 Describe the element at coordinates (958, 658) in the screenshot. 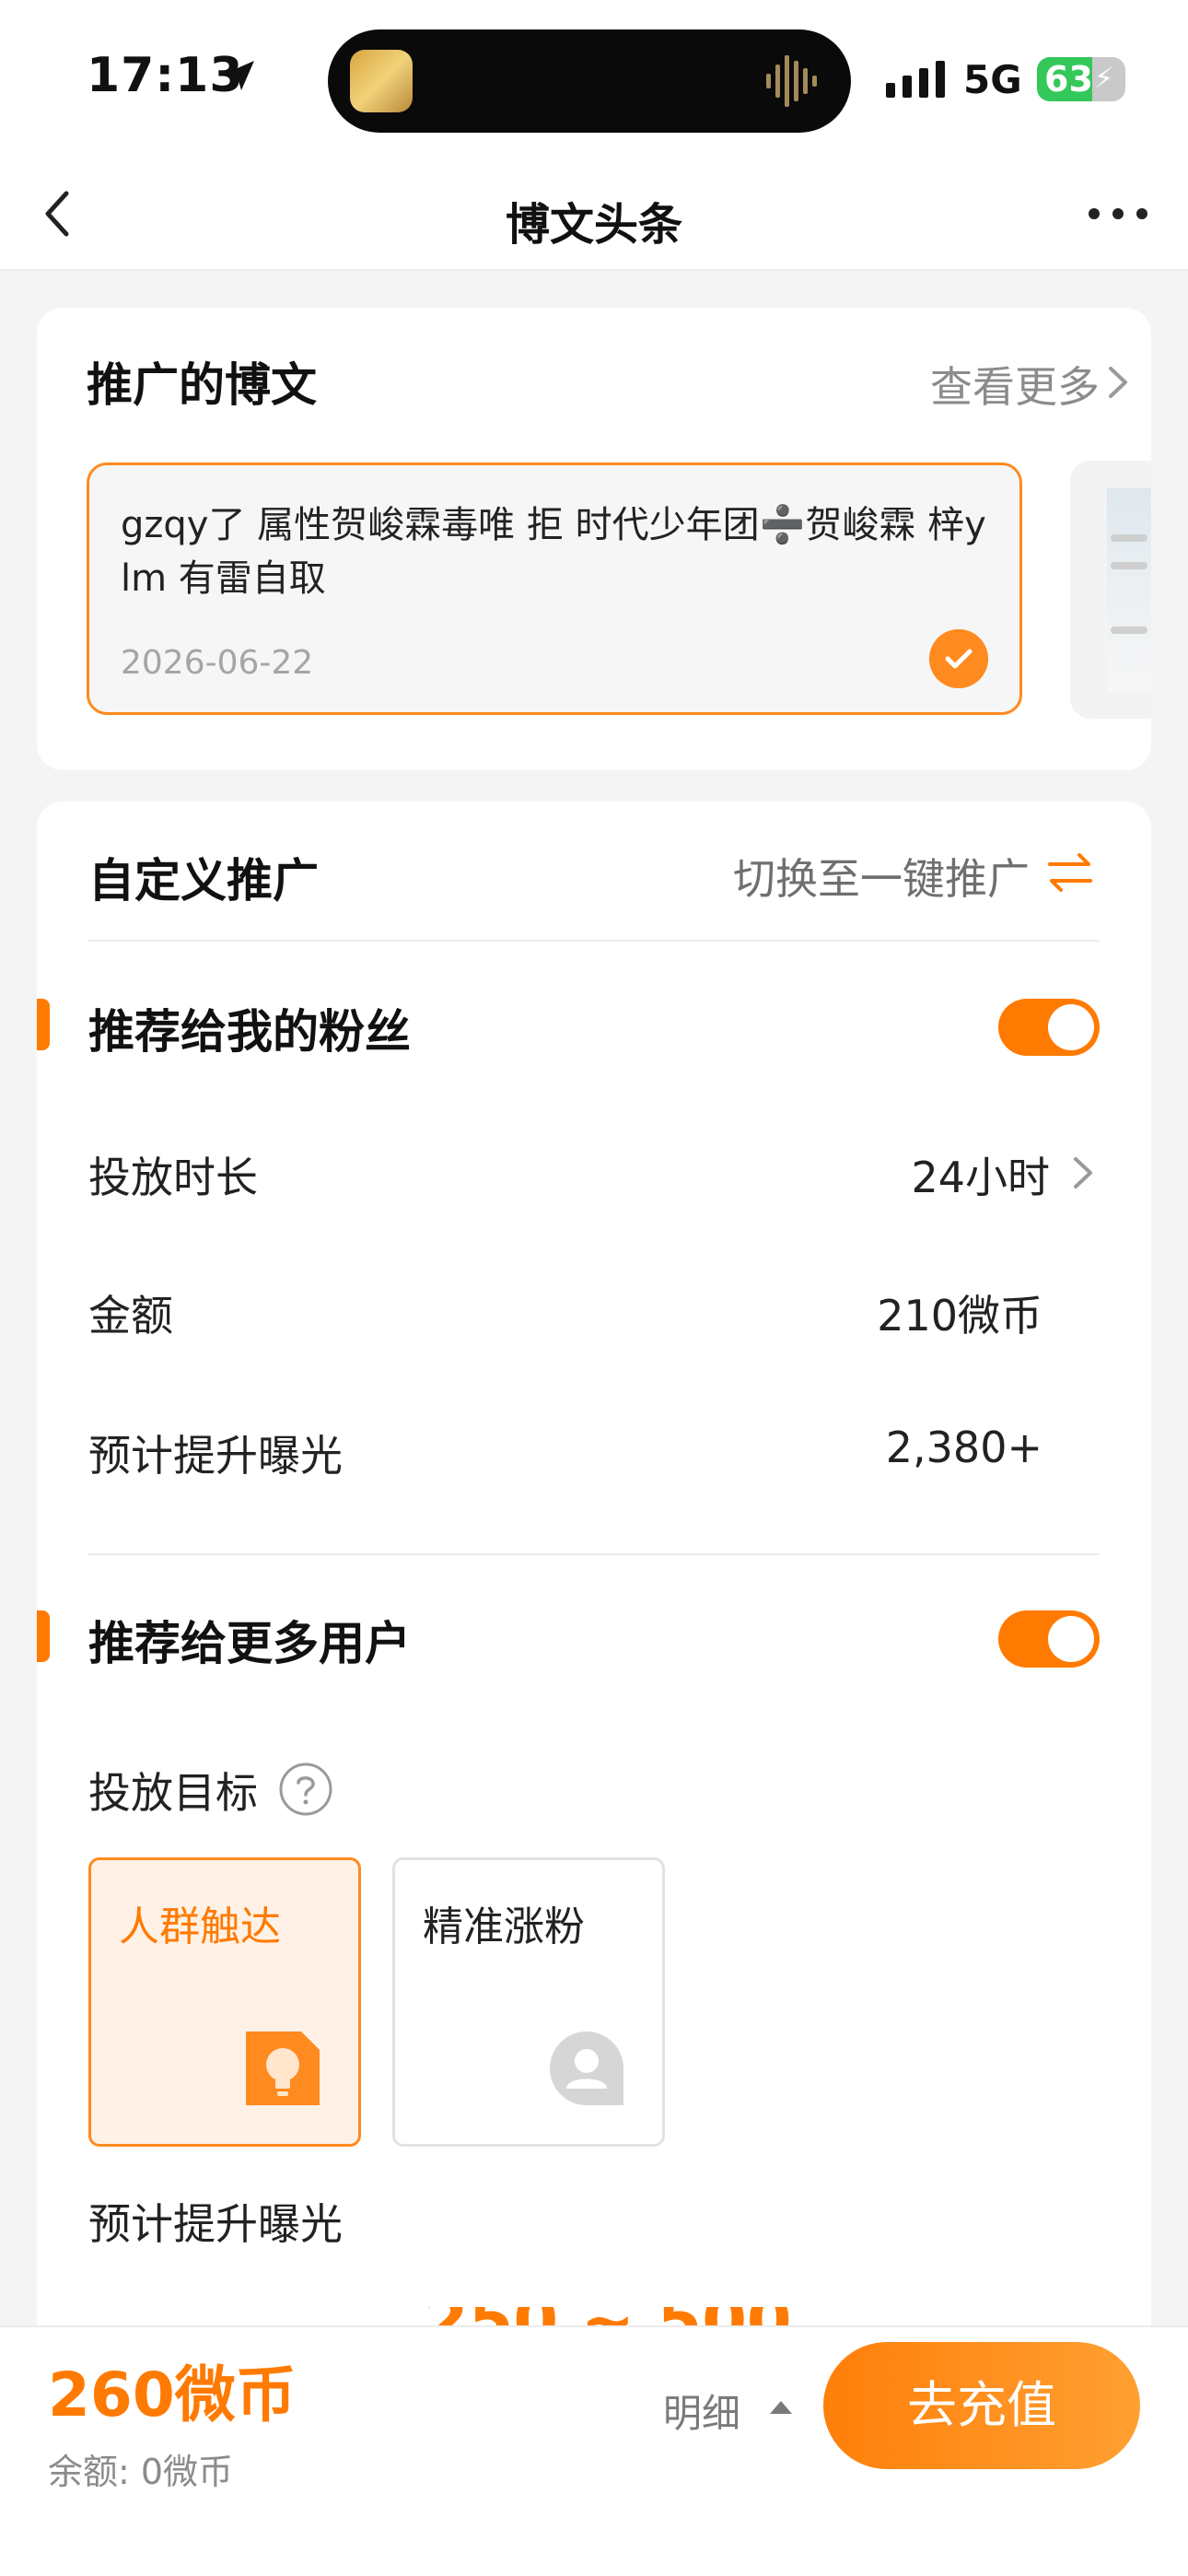

I see `selected-check-icon` at that location.